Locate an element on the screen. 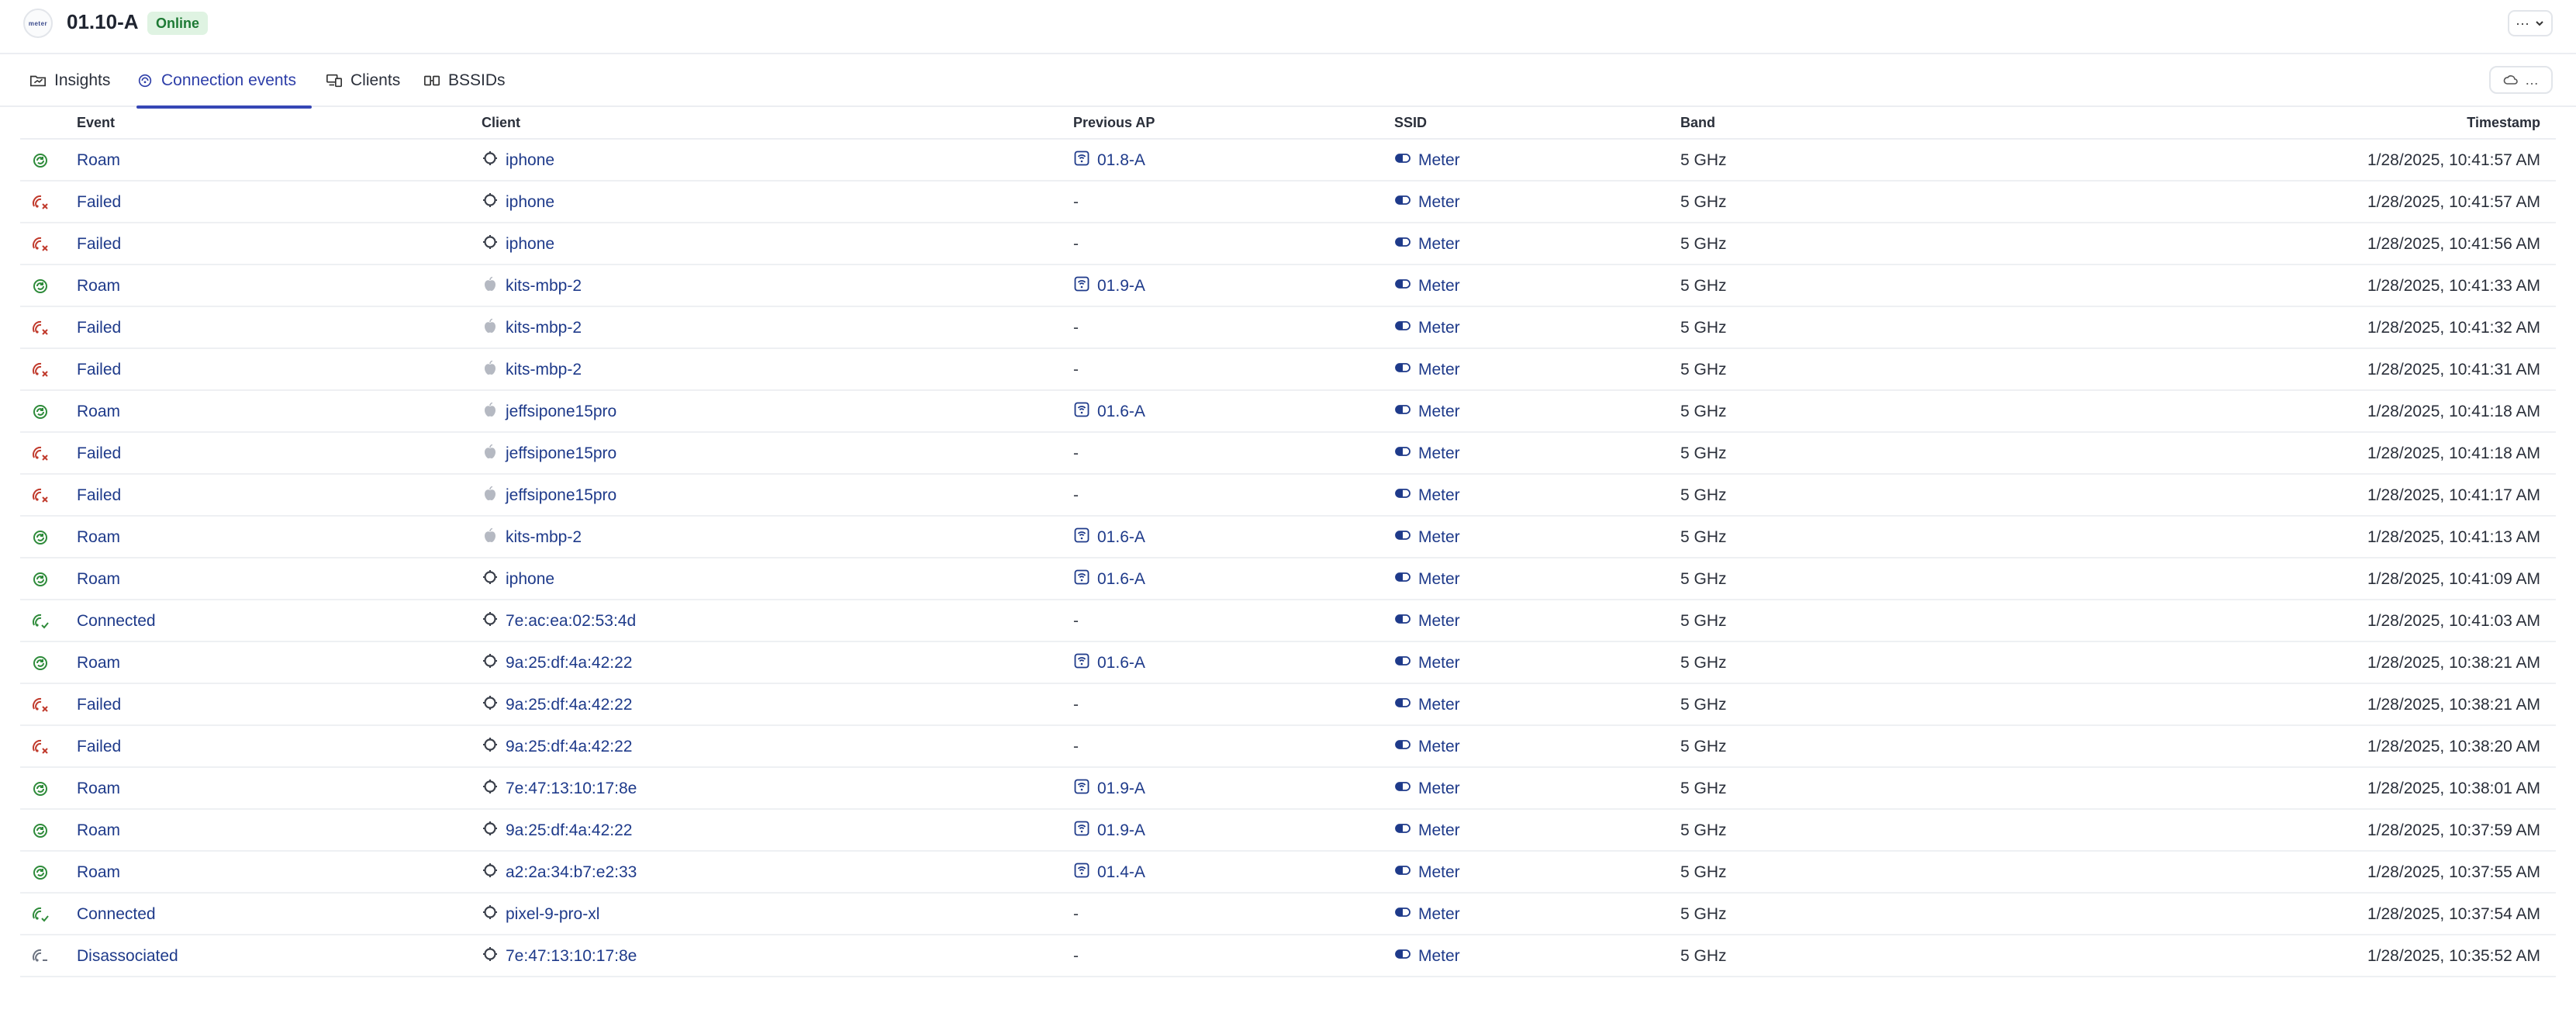  column-header-event: Event is located at coordinates (96, 123).